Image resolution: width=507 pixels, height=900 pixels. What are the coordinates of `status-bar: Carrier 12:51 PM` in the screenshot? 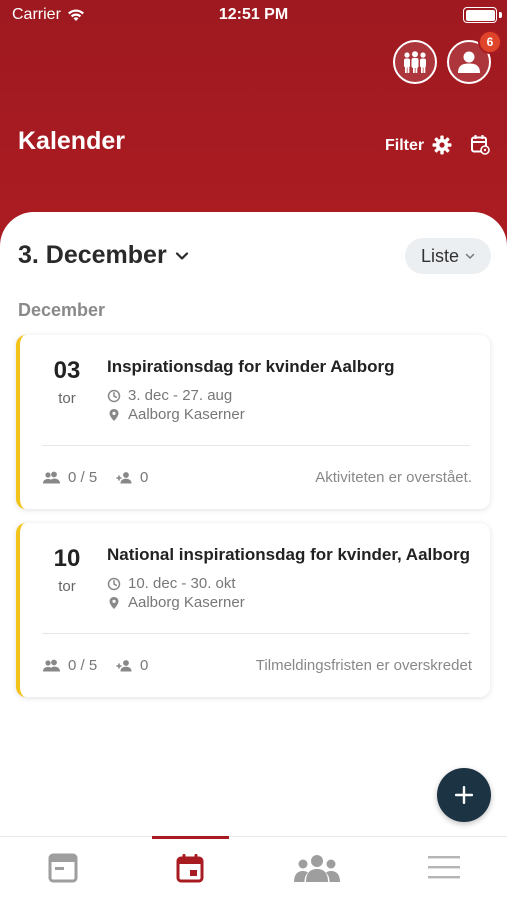 It's located at (253, 16).